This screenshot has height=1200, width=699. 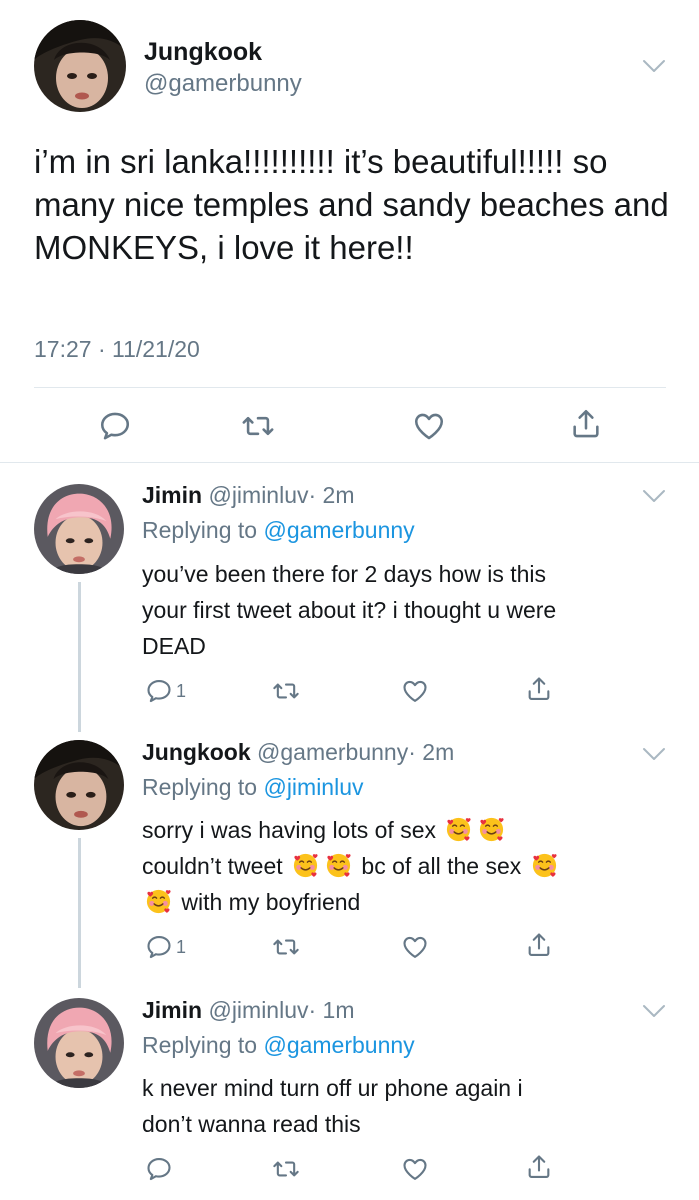 I want to click on reply-1-author-name: Jimin, so click(x=172, y=495).